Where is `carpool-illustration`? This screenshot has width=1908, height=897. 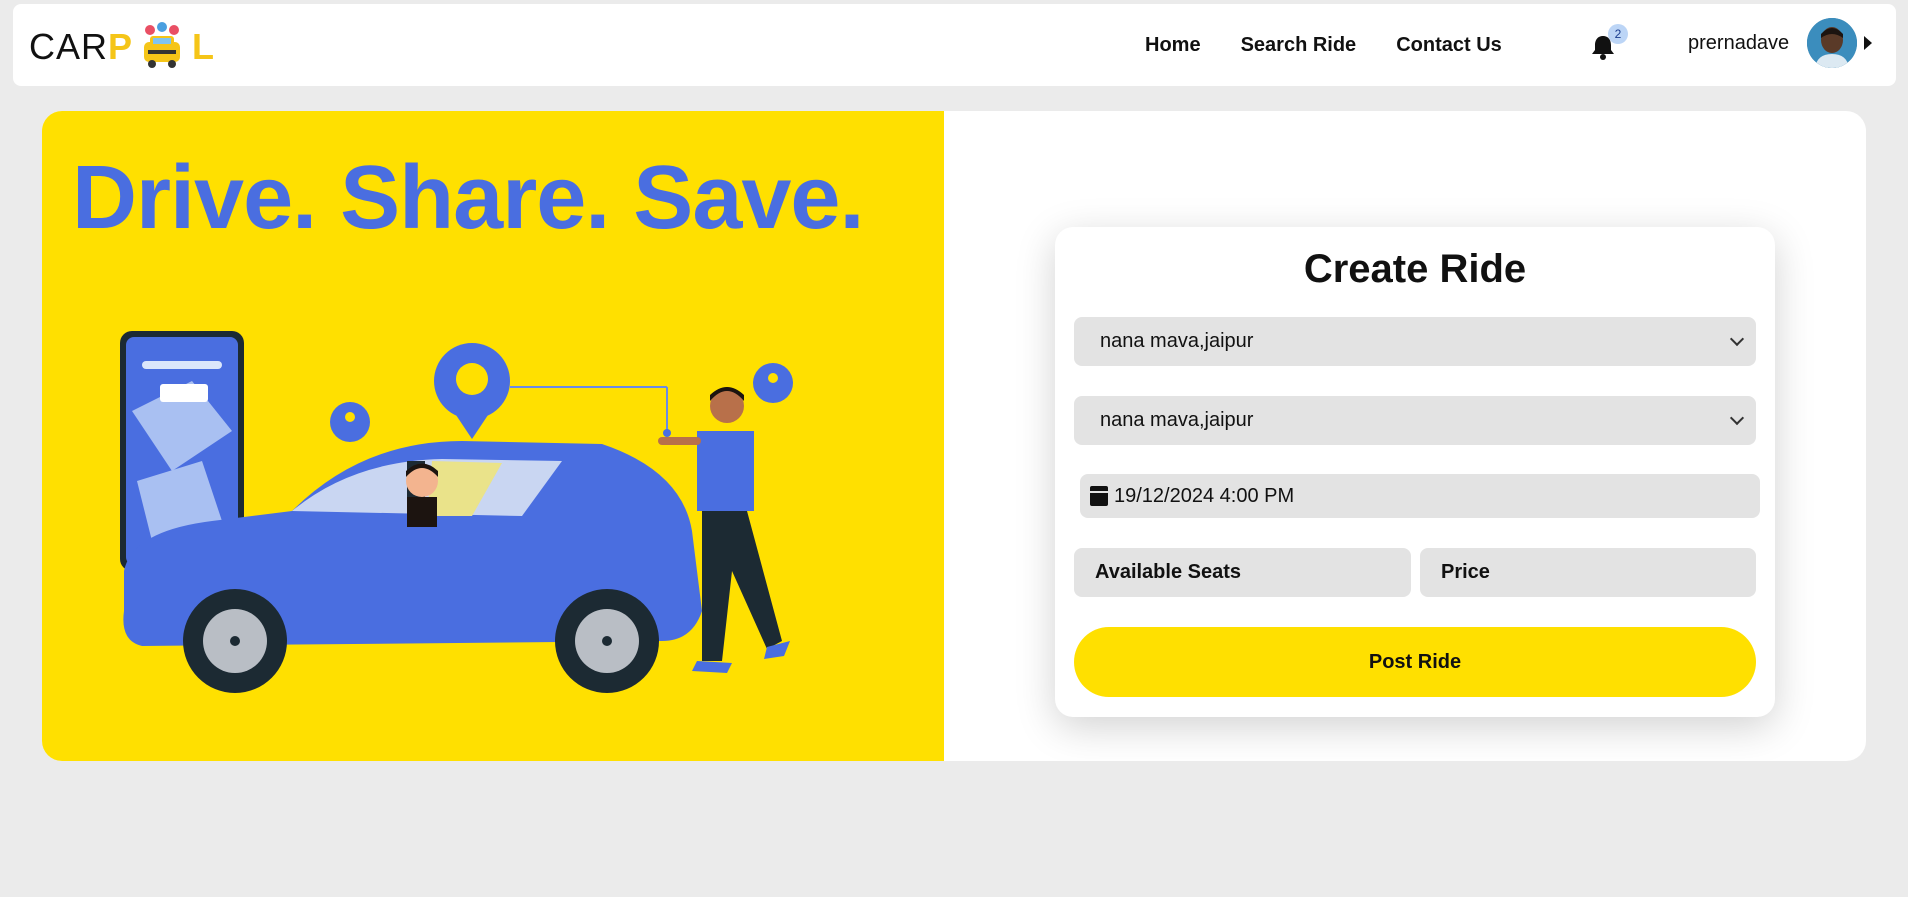
carpool-illustration is located at coordinates (456, 512).